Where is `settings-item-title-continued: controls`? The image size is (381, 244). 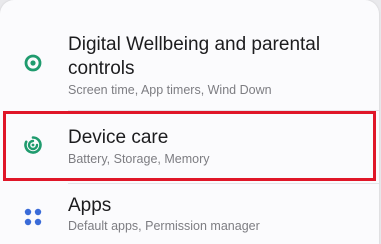 settings-item-title-continued: controls is located at coordinates (101, 68).